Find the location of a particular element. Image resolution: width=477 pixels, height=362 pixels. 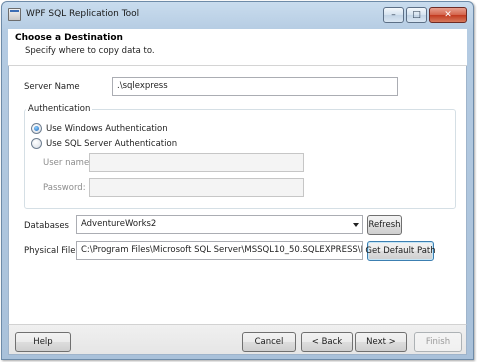

help-button: Help is located at coordinates (43, 342).